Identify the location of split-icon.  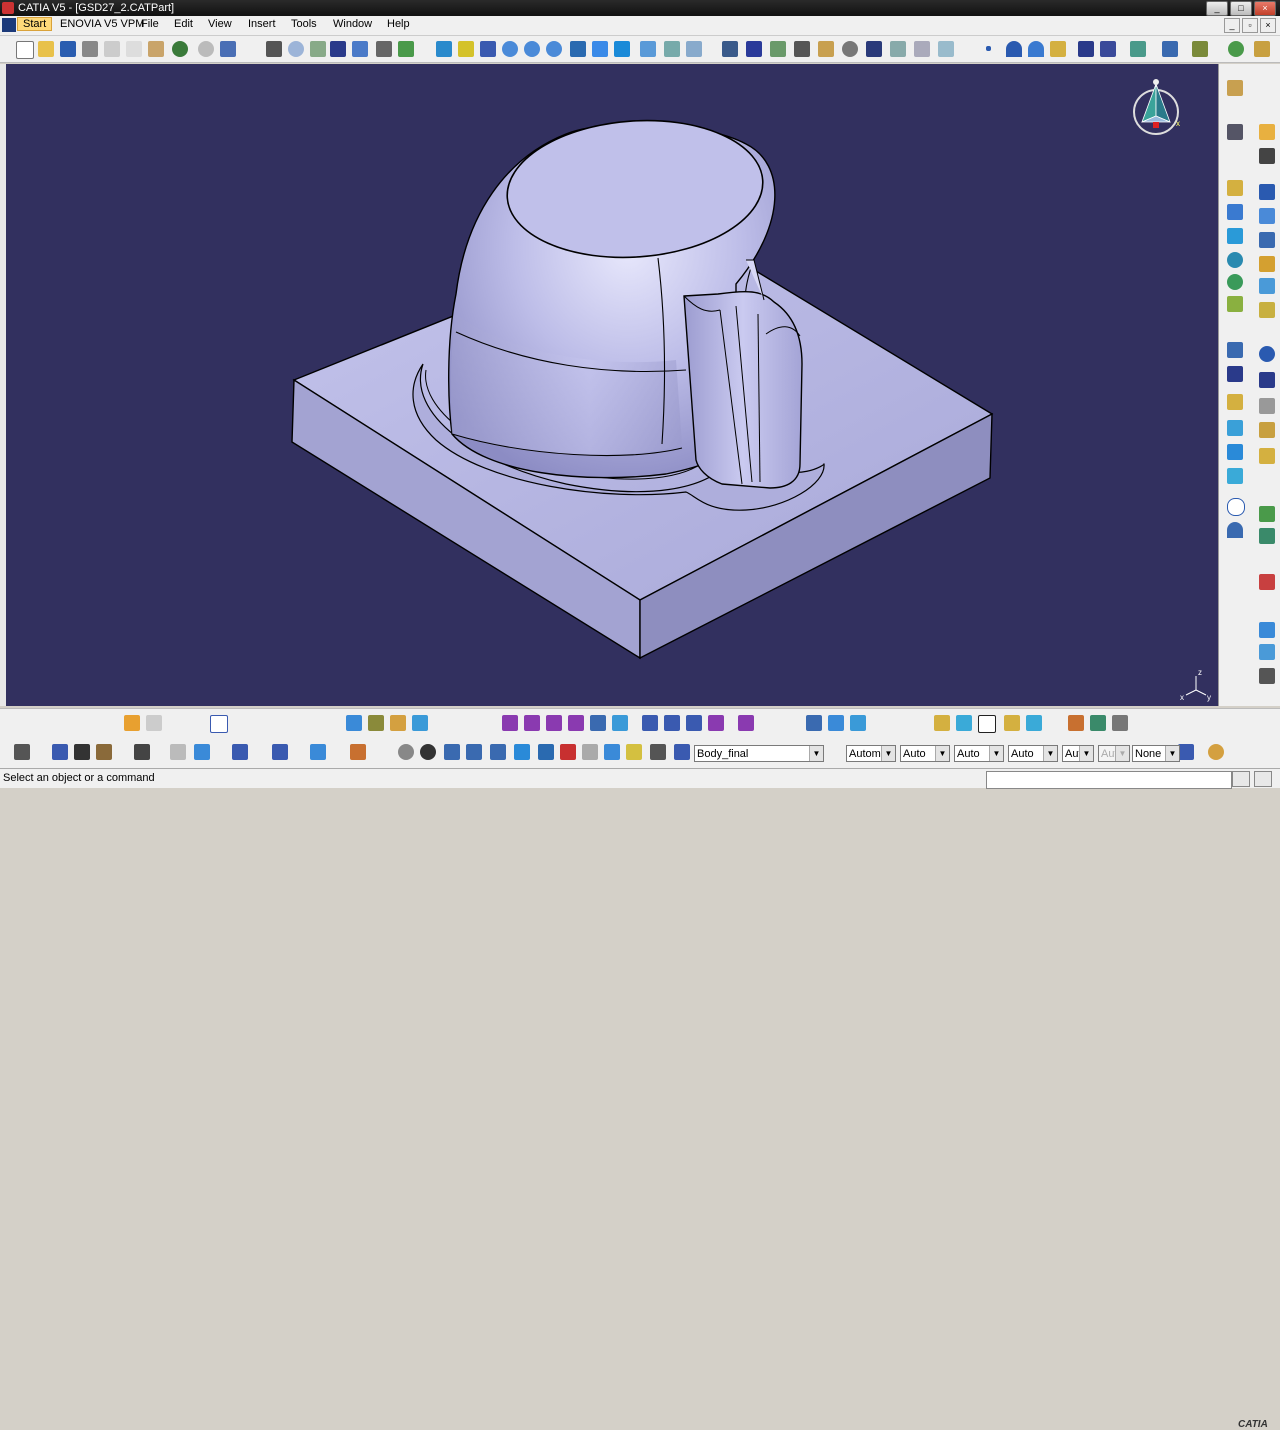
(1267, 286).